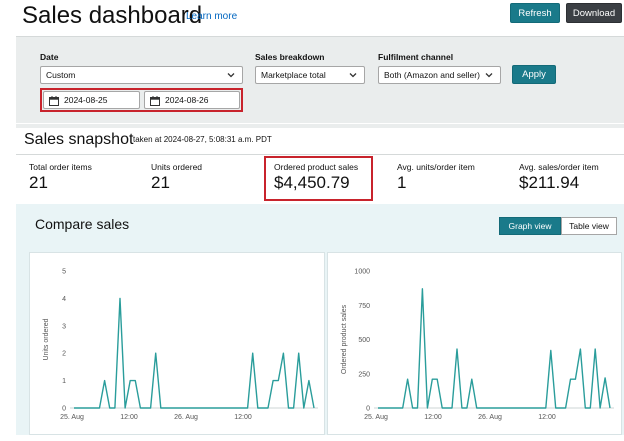 This screenshot has width=624, height=441. Describe the element at coordinates (64, 381) in the screenshot. I see `y-tick-label: 1` at that location.